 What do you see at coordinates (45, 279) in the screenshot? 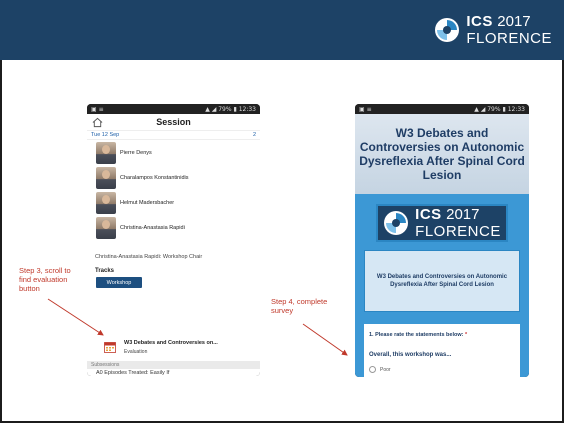
I see `step3-callout: Step 3, scroll to find evaluation button` at bounding box center [45, 279].